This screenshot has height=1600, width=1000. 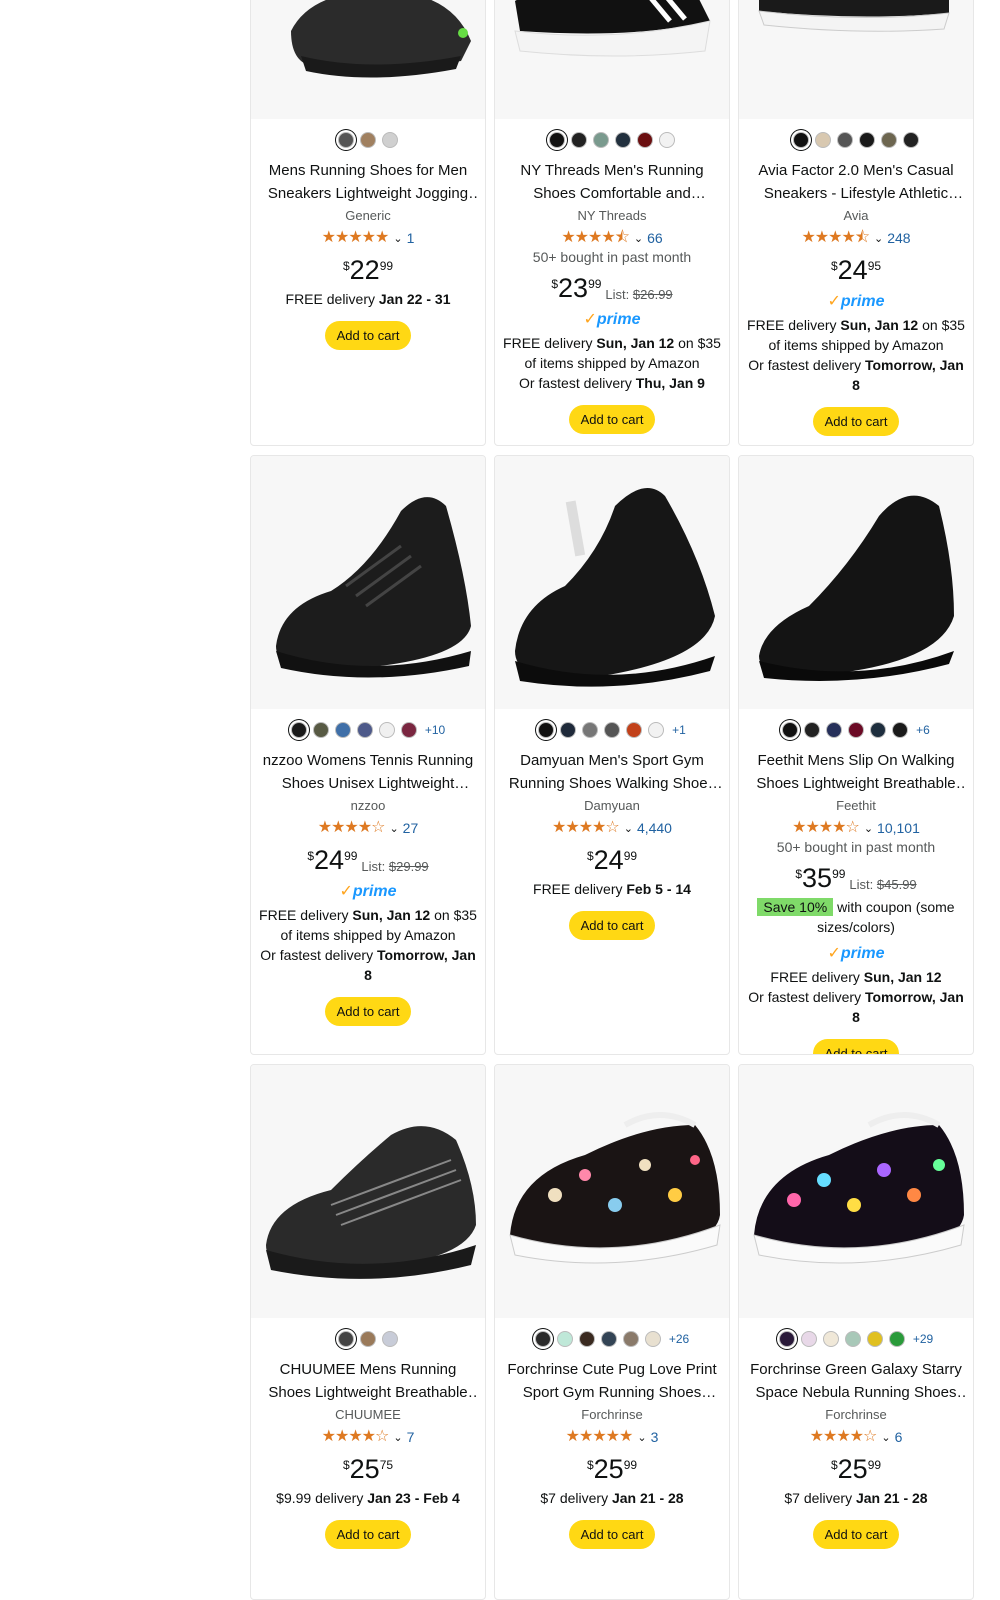 I want to click on rating-row: ★★★★★ ⌄ 1, so click(x=368, y=238).